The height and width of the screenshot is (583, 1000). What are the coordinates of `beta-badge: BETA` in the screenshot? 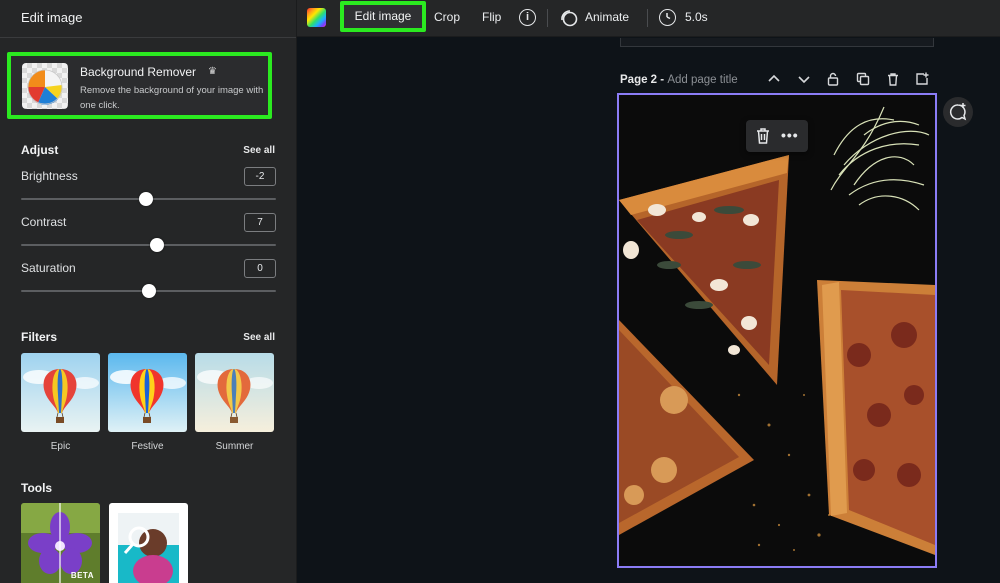 It's located at (82, 575).